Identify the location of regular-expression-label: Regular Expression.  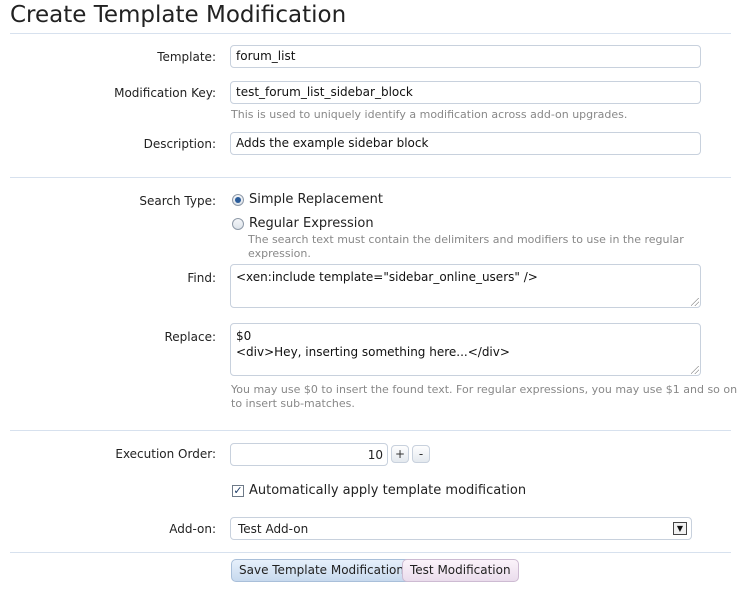
(311, 223).